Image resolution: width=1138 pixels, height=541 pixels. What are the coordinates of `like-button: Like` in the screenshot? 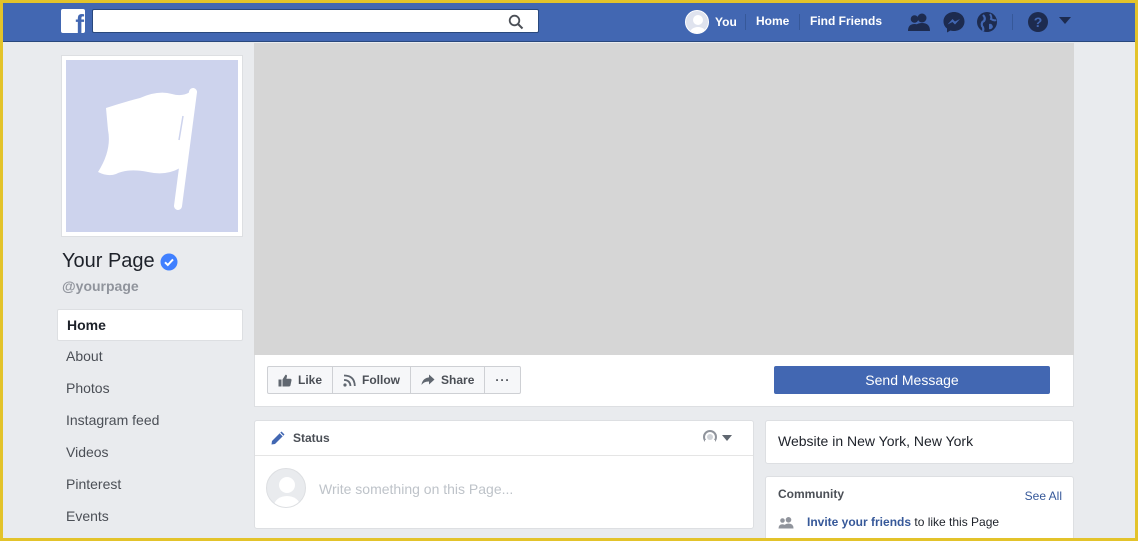 It's located at (301, 380).